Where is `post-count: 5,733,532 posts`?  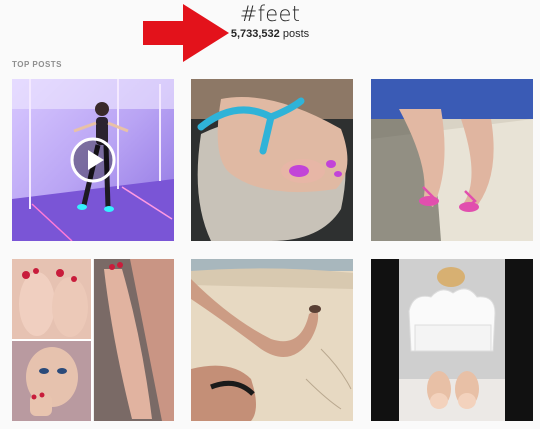 post-count: 5,733,532 posts is located at coordinates (270, 34).